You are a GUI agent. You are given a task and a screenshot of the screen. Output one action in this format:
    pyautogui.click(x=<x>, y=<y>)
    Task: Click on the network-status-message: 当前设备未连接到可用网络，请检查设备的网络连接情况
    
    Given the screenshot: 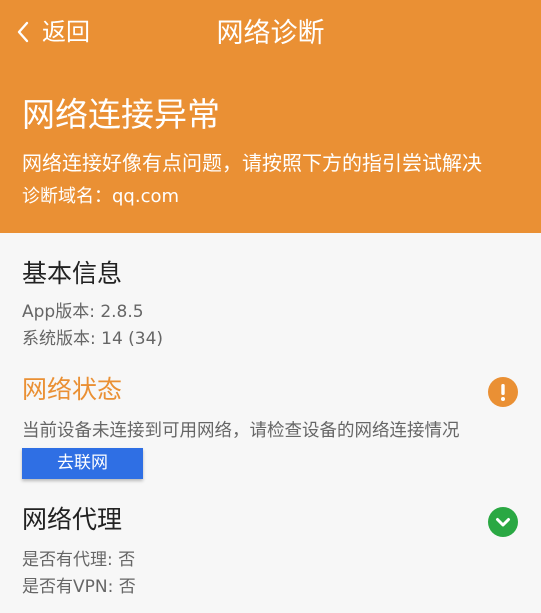 What is the action you would take?
    pyautogui.click(x=241, y=431)
    